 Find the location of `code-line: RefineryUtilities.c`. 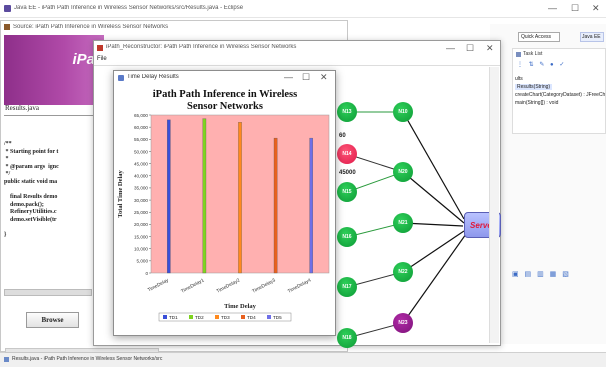

code-line: RefineryUtilities.c is located at coordinates (30, 212).